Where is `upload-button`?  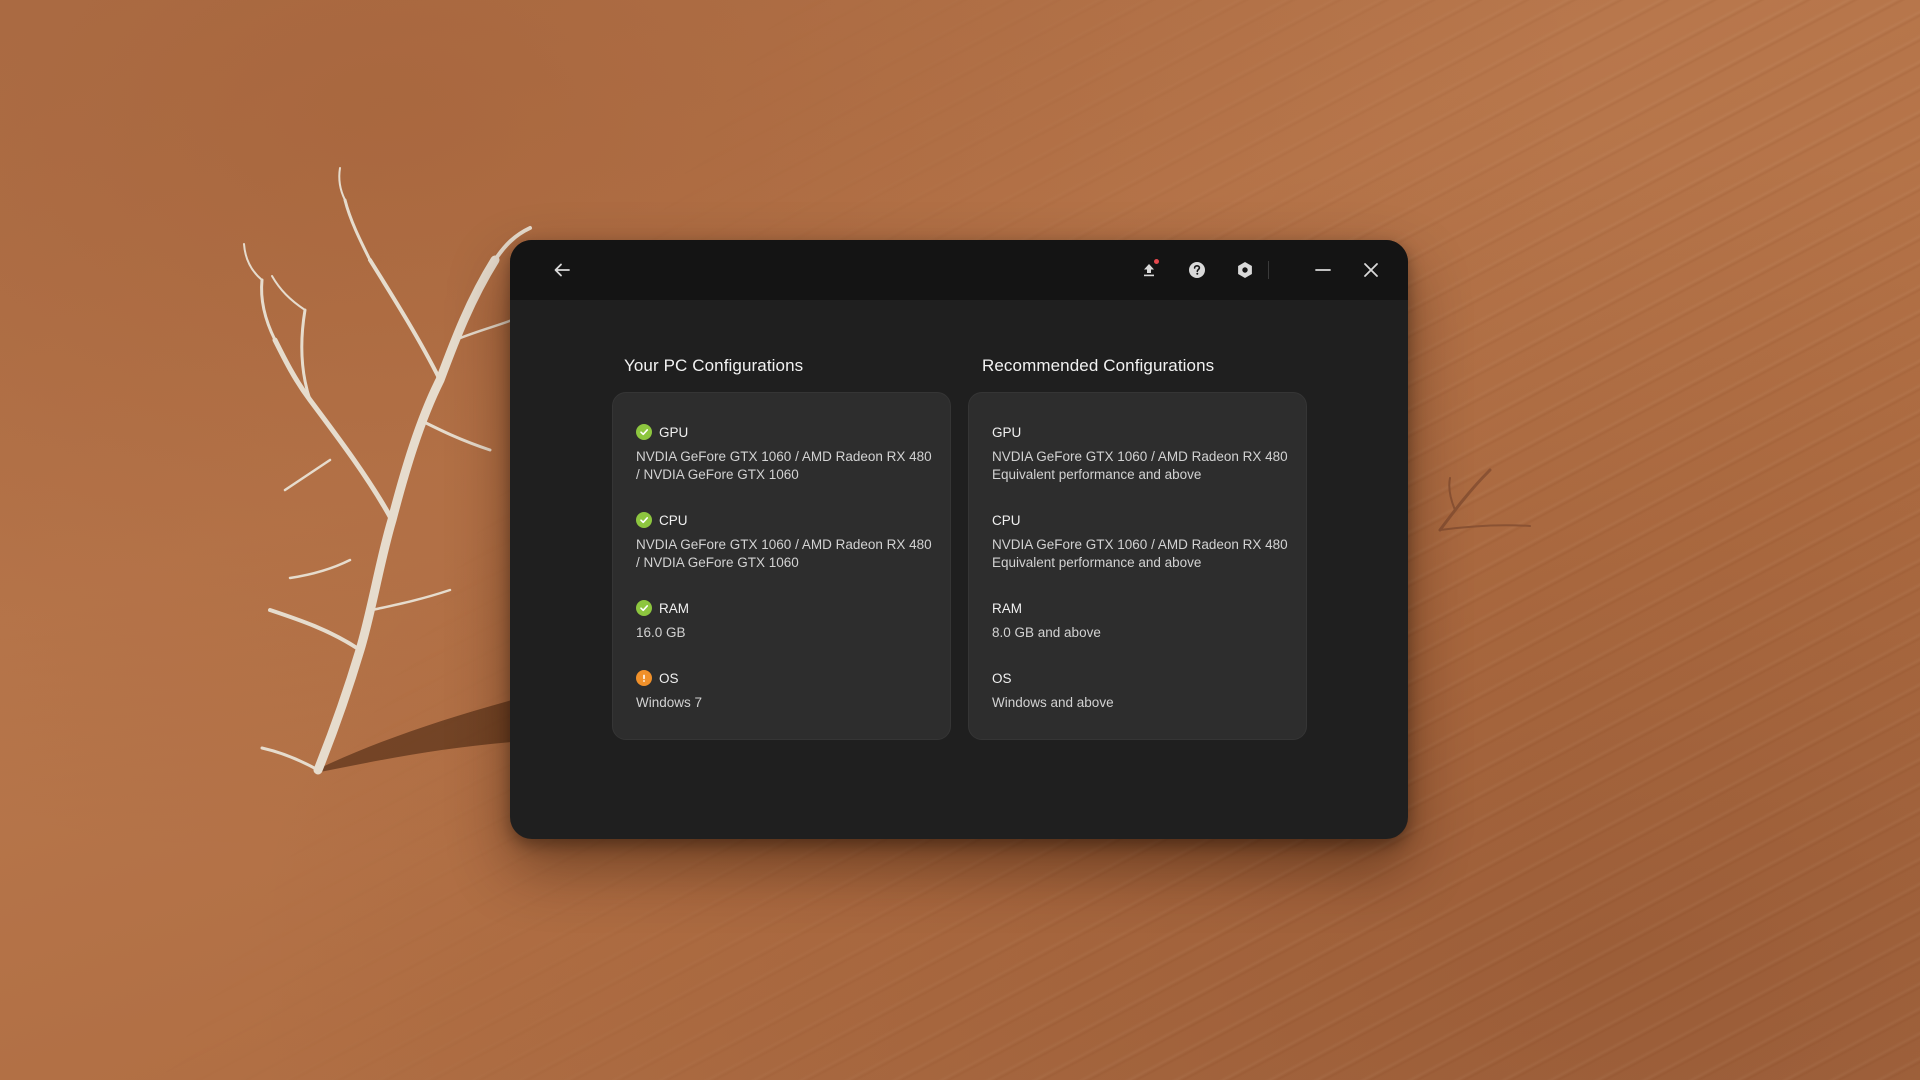 upload-button is located at coordinates (1149, 270).